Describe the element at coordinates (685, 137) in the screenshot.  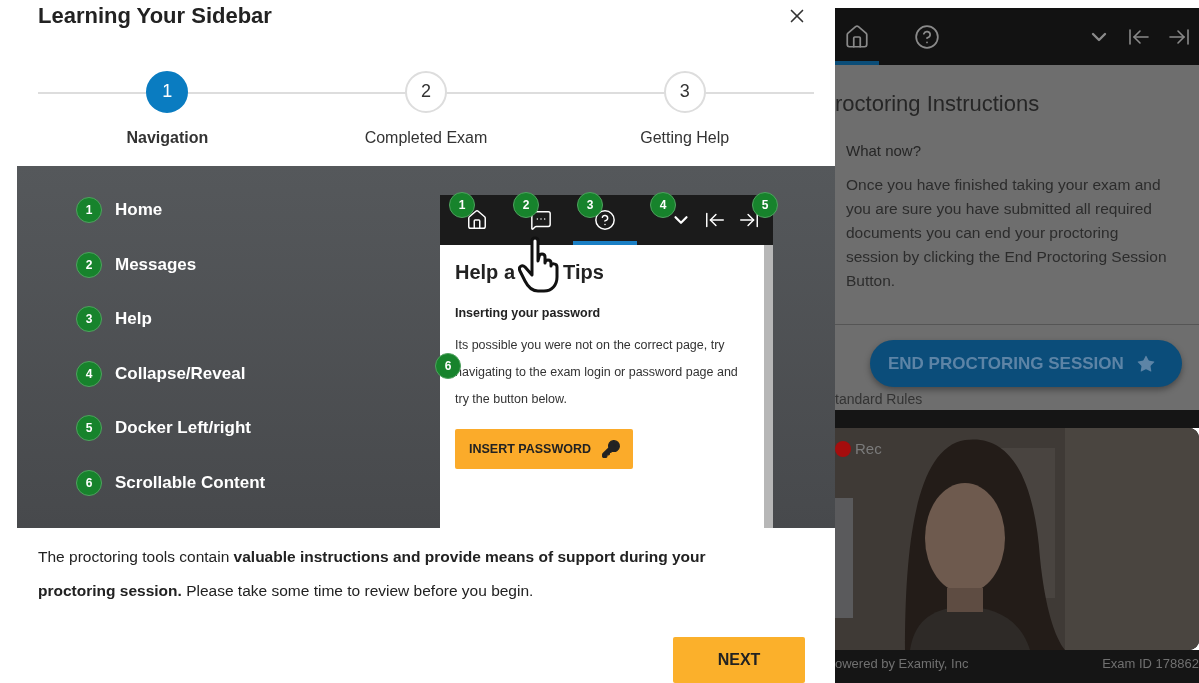
I see `step-label: Getting Help` at that location.